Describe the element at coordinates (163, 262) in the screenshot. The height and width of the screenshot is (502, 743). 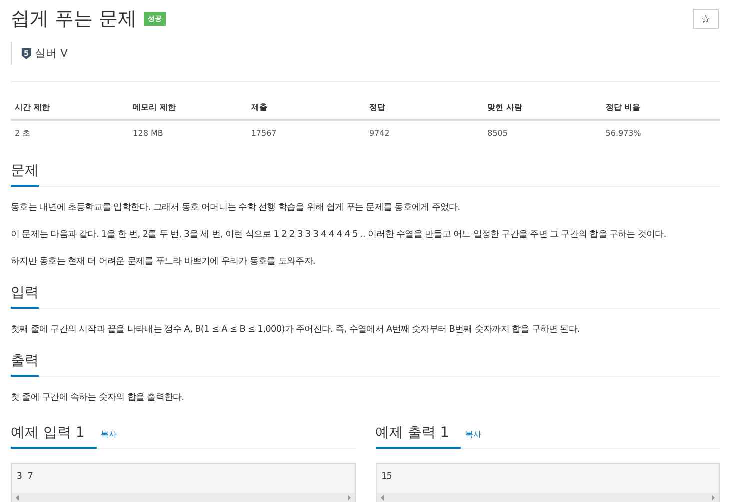
I see `paragraph: 하지만 동호는 현재 더 어려운 문제를 푸느라 바쁘기에 우리가 동호를 도와주자.` at that location.